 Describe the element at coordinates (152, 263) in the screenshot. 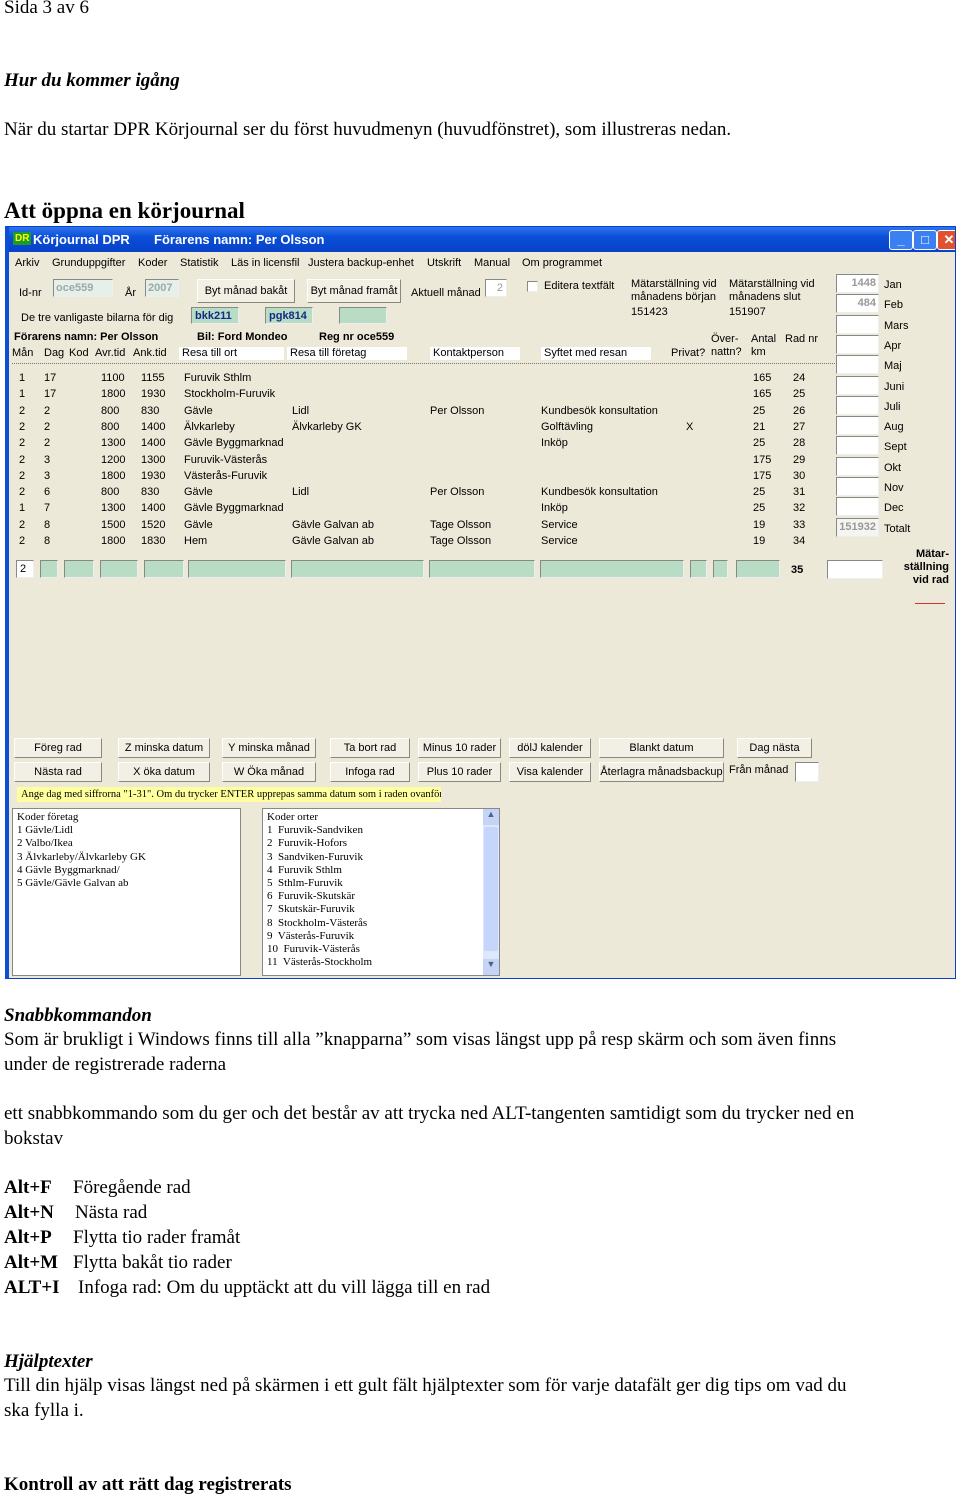

I see `menu-2: Koder` at that location.